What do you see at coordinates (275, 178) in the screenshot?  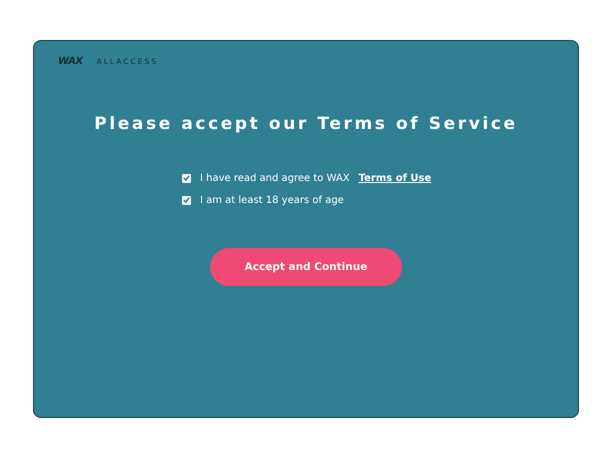 I see `agreement-label: I have read and agree to WAX` at bounding box center [275, 178].